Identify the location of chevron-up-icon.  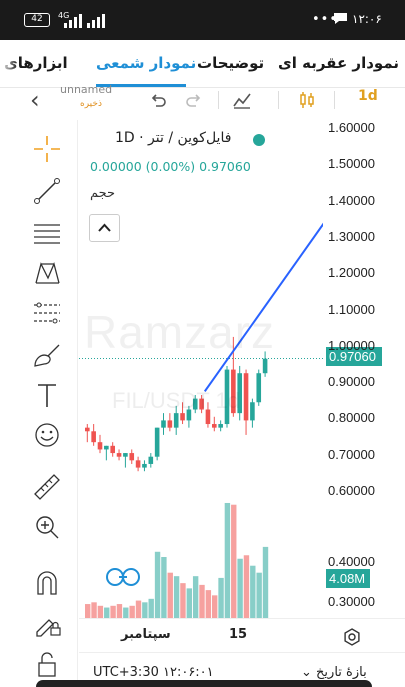
(104, 227).